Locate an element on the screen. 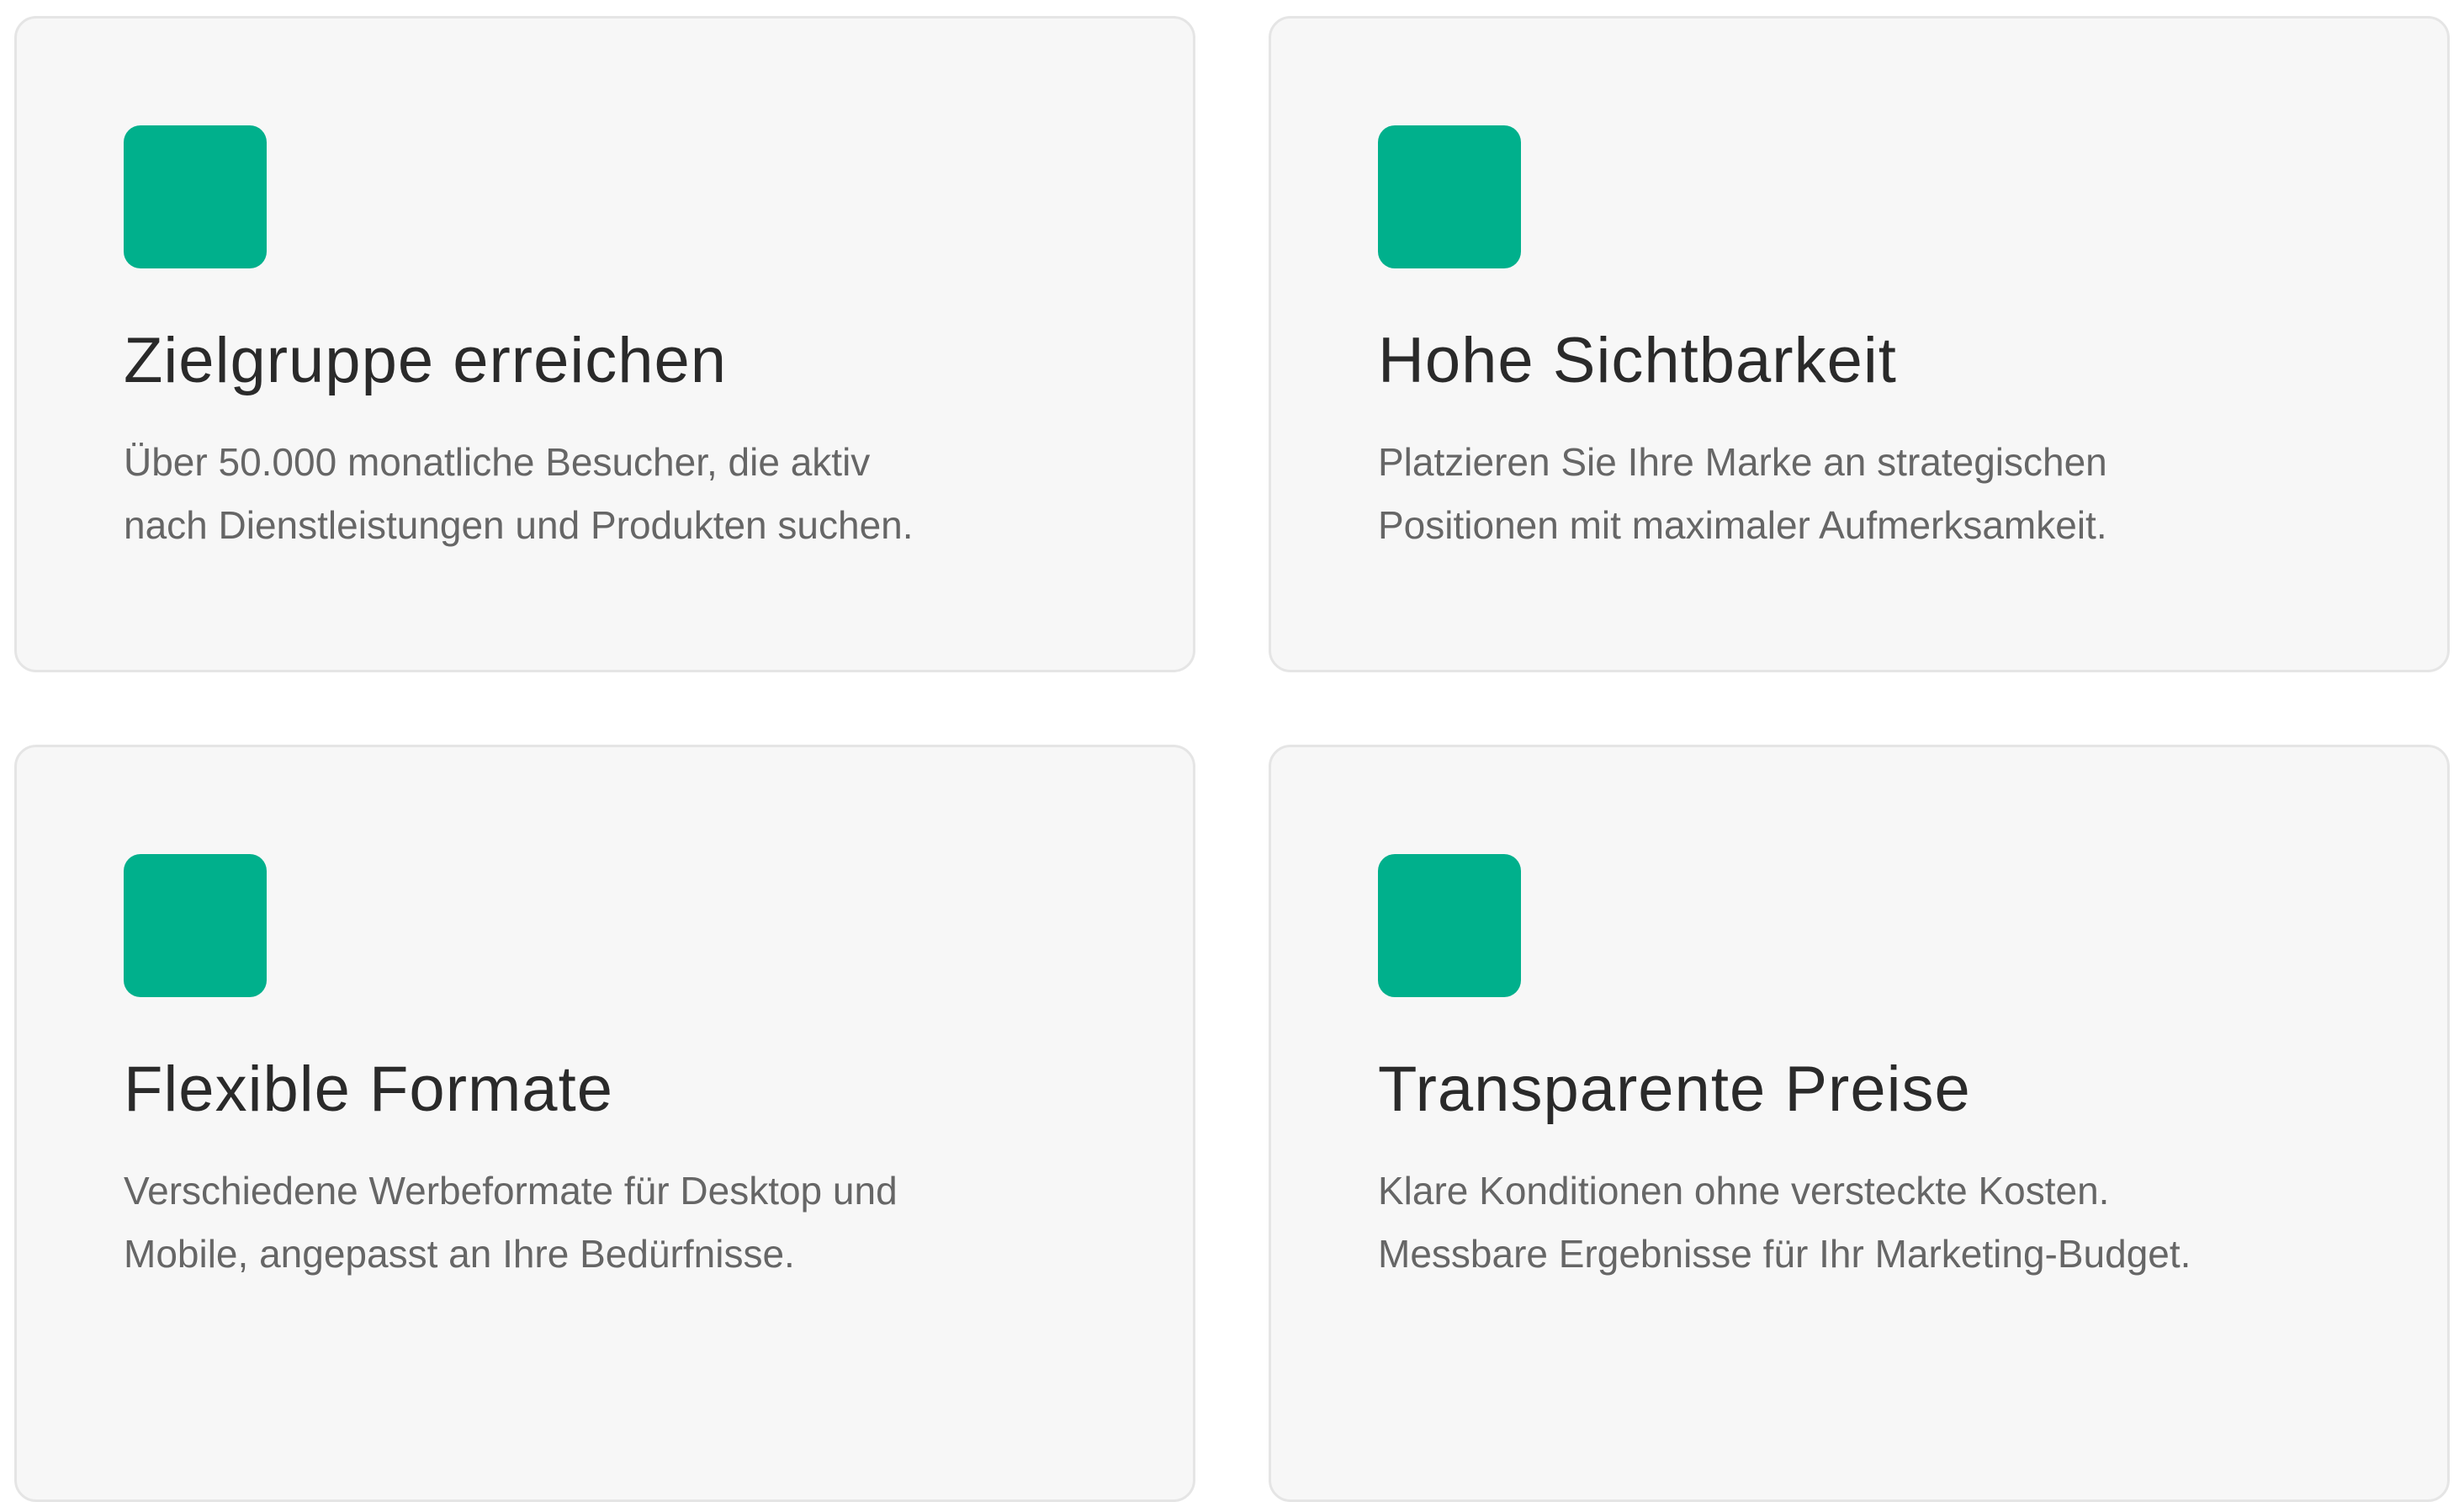 The image size is (2464, 1502). feature-title: Transparente Preise is located at coordinates (1675, 1089).